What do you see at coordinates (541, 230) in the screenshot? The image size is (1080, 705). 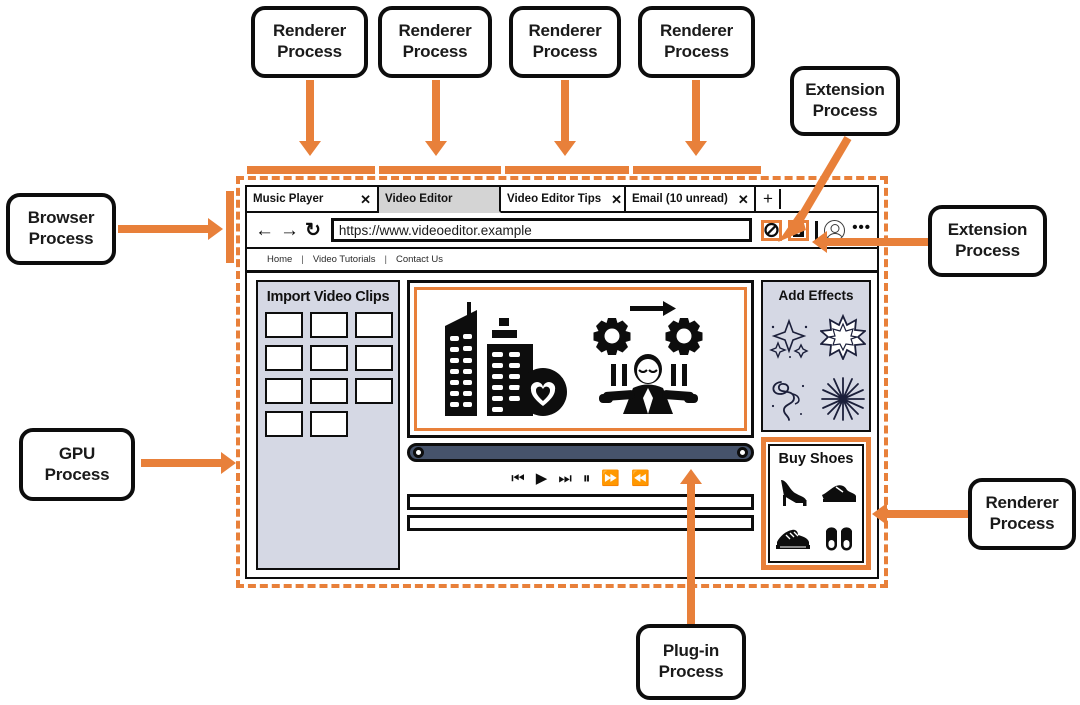 I see `address-bar: https://www.videoeditor.example` at bounding box center [541, 230].